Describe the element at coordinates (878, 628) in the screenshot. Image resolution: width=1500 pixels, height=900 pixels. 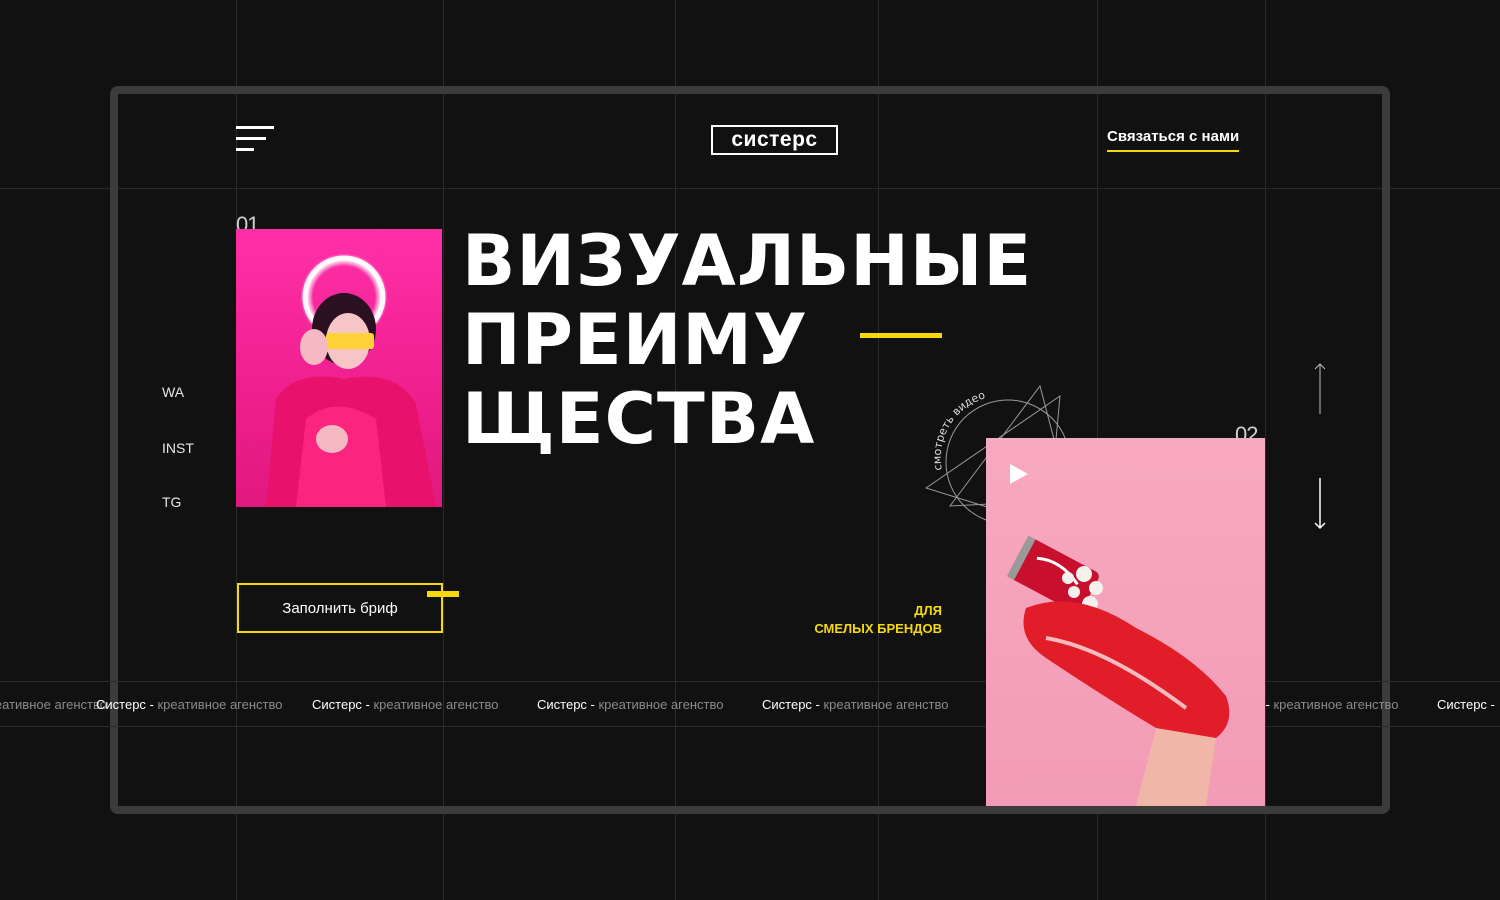
I see `tagline-line-2: СМЕЛЫХ БРЕНДОВ` at that location.